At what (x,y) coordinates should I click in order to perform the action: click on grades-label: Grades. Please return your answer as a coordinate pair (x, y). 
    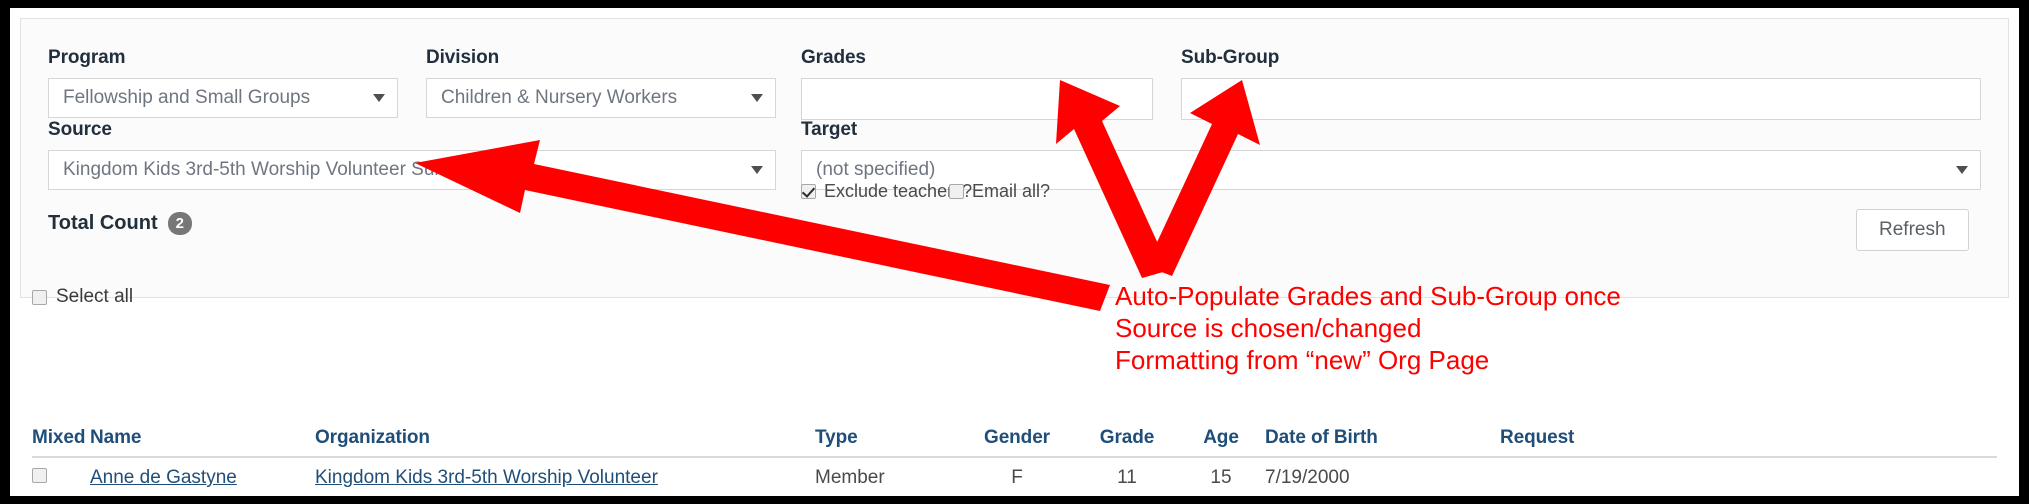
    Looking at the image, I should click on (833, 57).